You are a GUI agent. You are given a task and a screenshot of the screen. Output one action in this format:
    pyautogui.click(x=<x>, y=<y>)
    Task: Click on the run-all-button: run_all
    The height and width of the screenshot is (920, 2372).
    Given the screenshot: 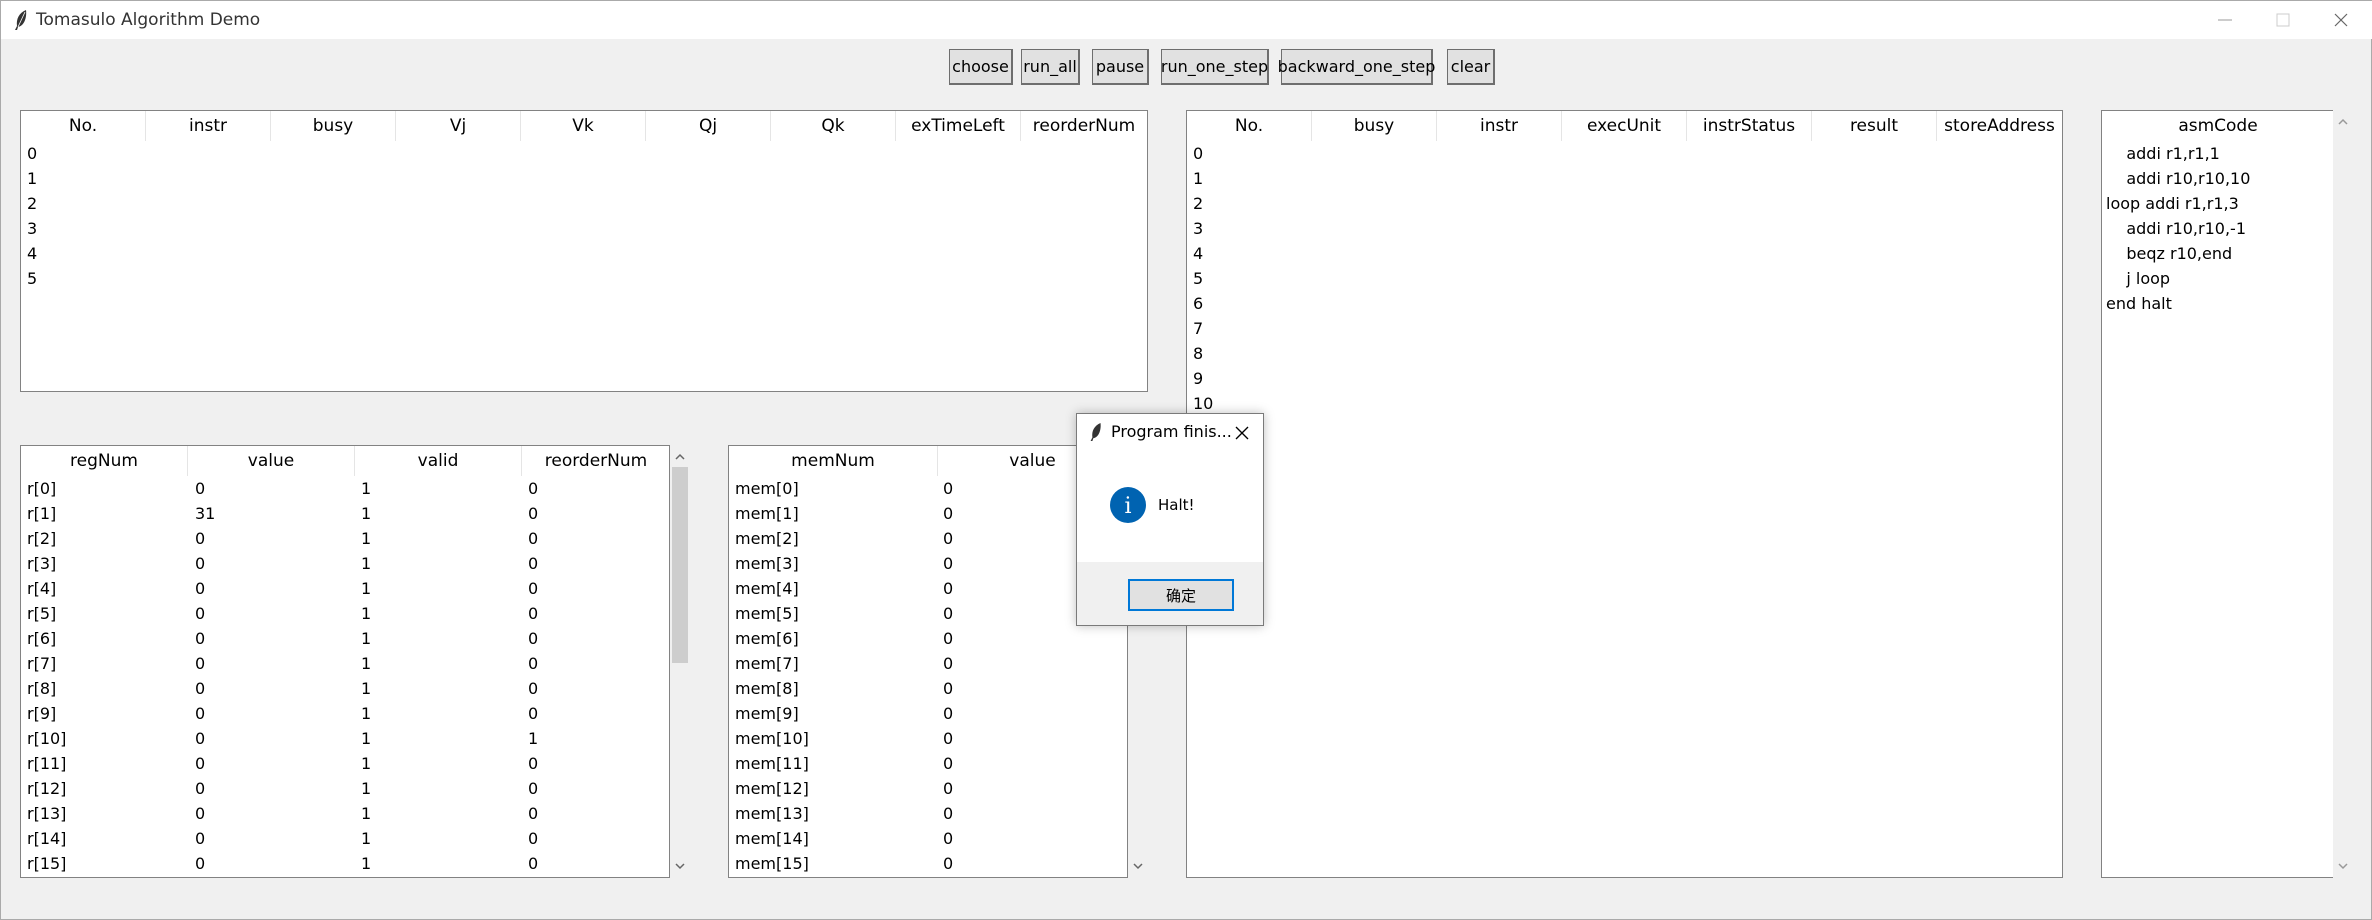 What is the action you would take?
    pyautogui.click(x=1050, y=67)
    